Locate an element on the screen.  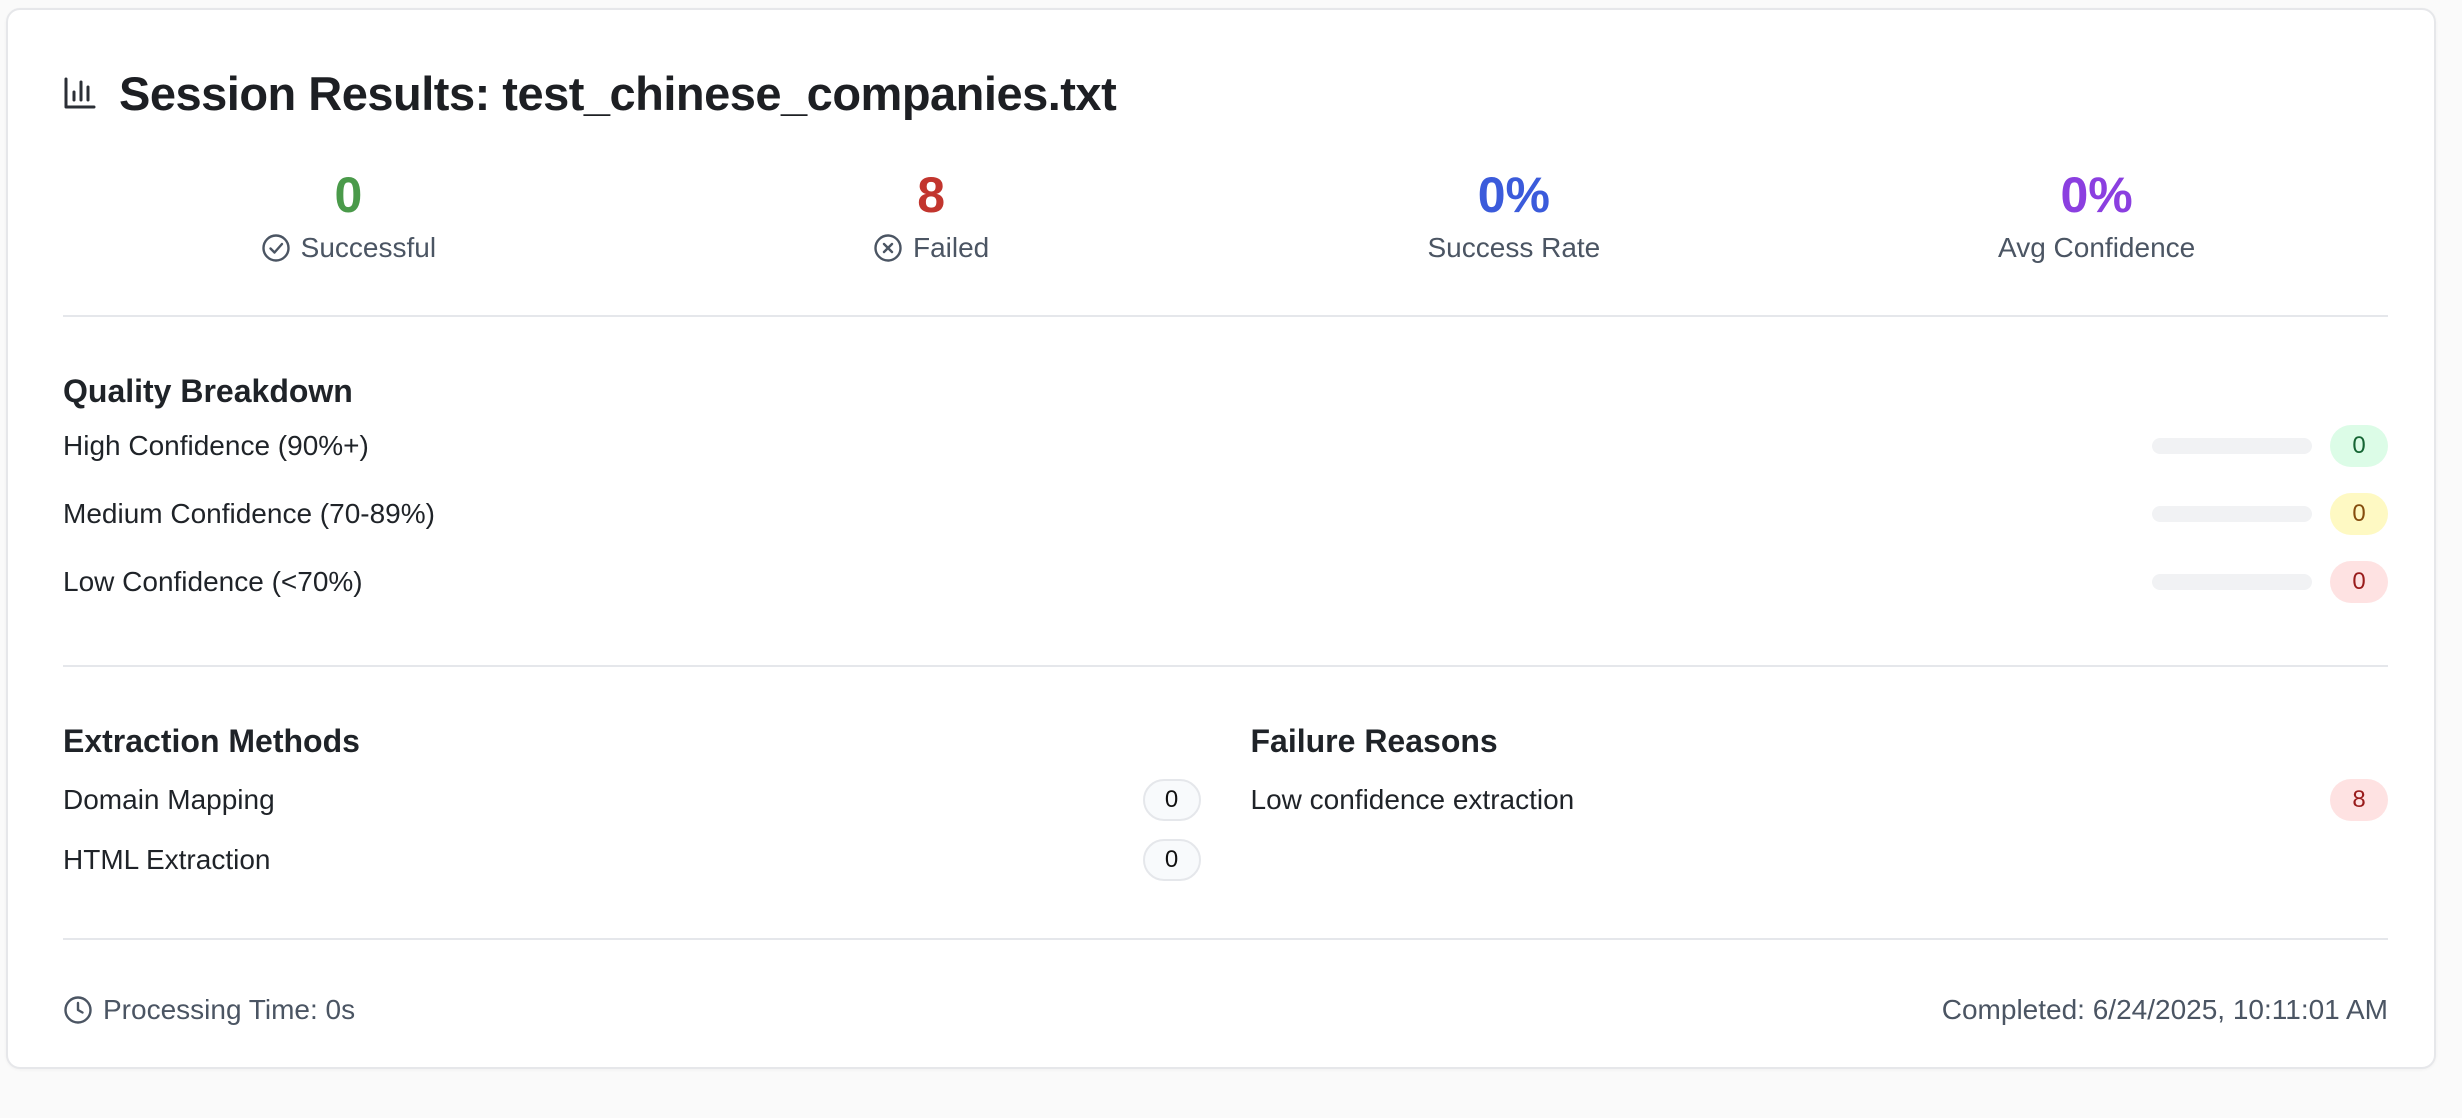
stat-success-rate: 0% Success Rate is located at coordinates (1514, 217).